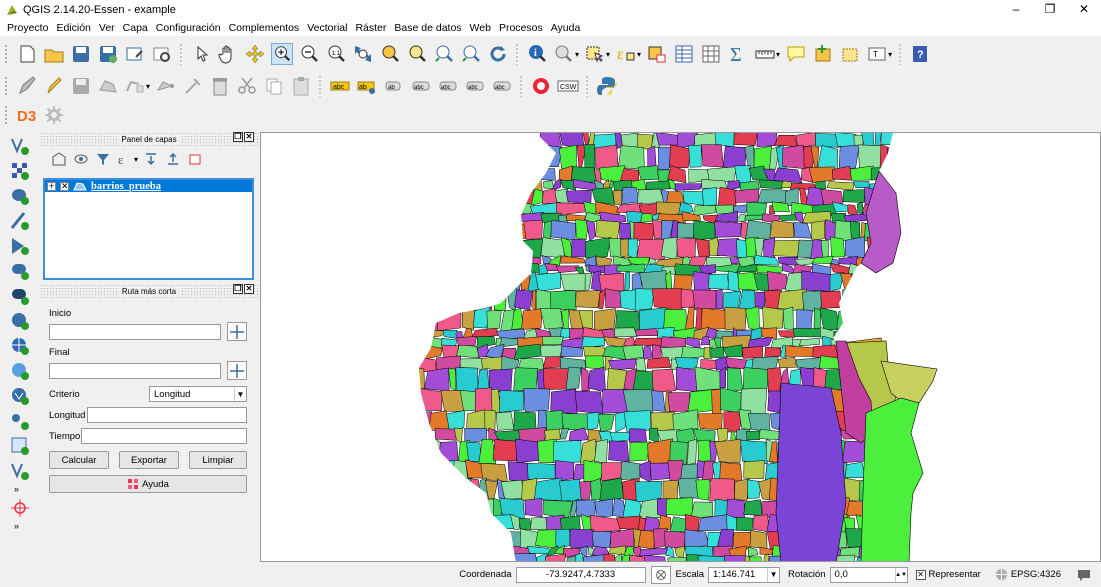 Image resolution: width=1101 pixels, height=587 pixels. I want to click on close-panel-button: ✕, so click(249, 289).